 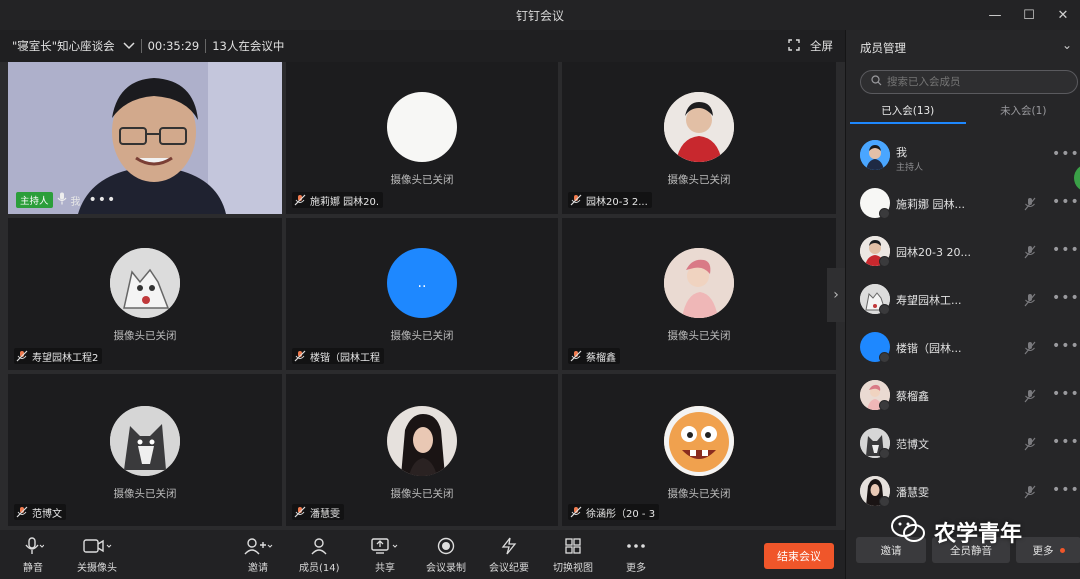 I want to click on member-tabs: 已入会(13) 未入会(1), so click(x=965, y=112).